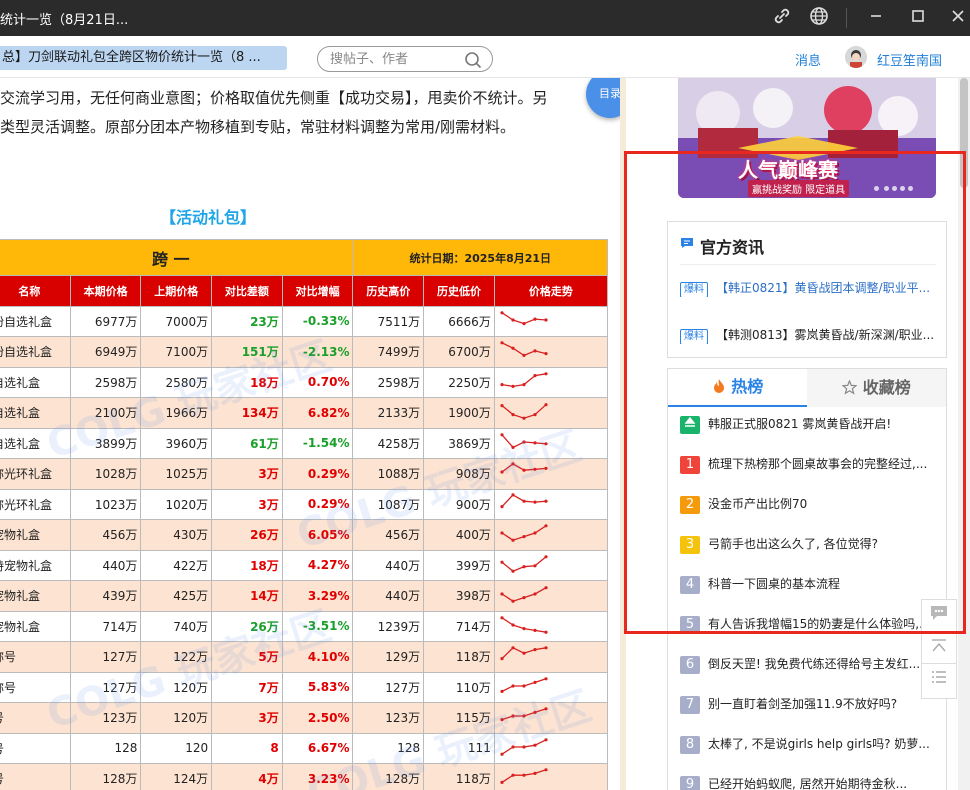 This screenshot has height=790, width=970. I want to click on previous-price: 3960万, so click(176, 443).